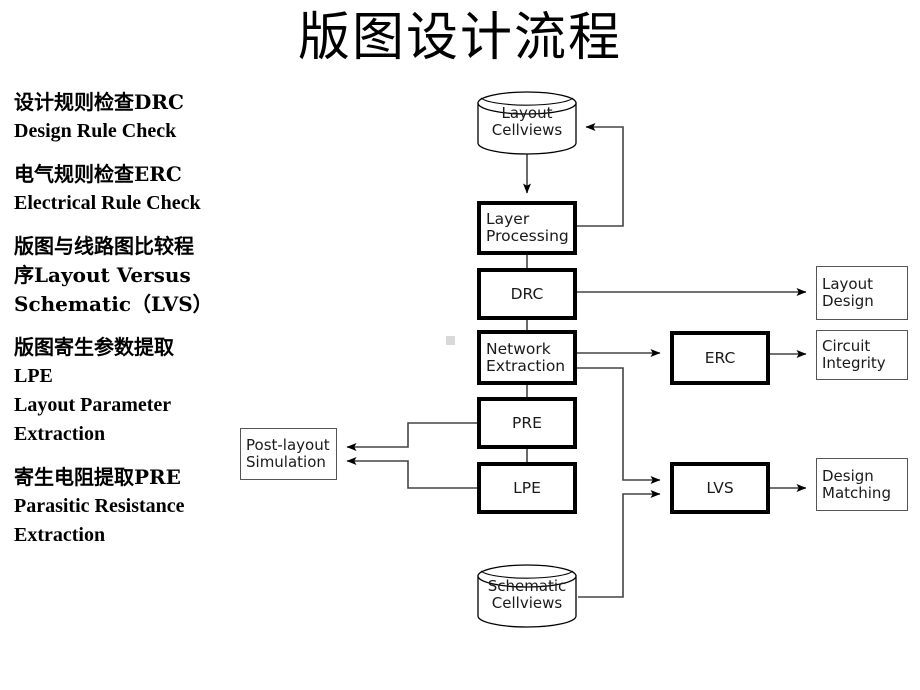  I want to click on network-extraction-label: Network Extraction, so click(526, 357).